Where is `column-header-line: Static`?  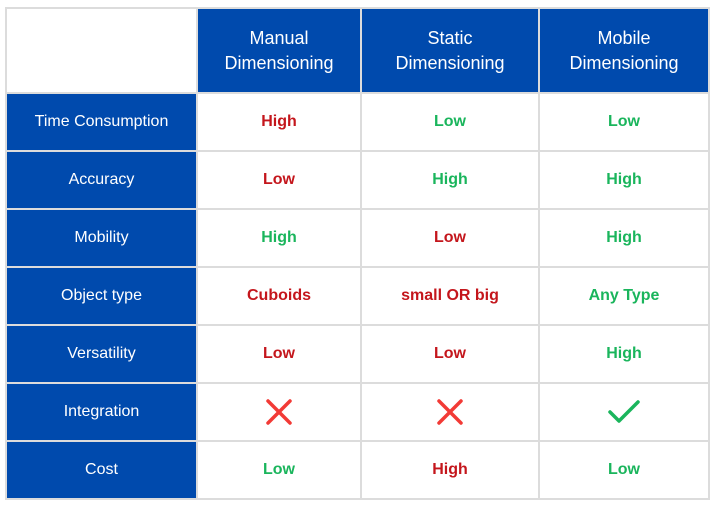
column-header-line: Static is located at coordinates (450, 37).